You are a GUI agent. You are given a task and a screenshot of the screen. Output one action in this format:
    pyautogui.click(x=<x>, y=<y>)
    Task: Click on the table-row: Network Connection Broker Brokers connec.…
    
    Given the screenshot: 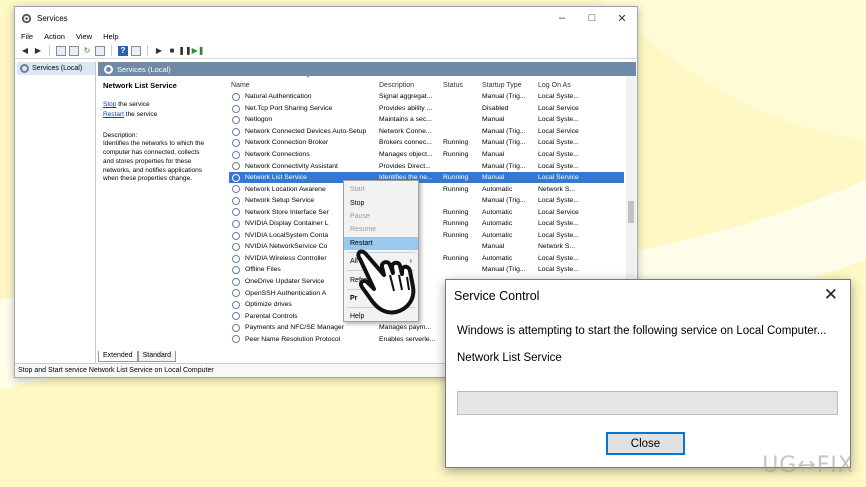 What is the action you would take?
    pyautogui.click(x=426, y=143)
    